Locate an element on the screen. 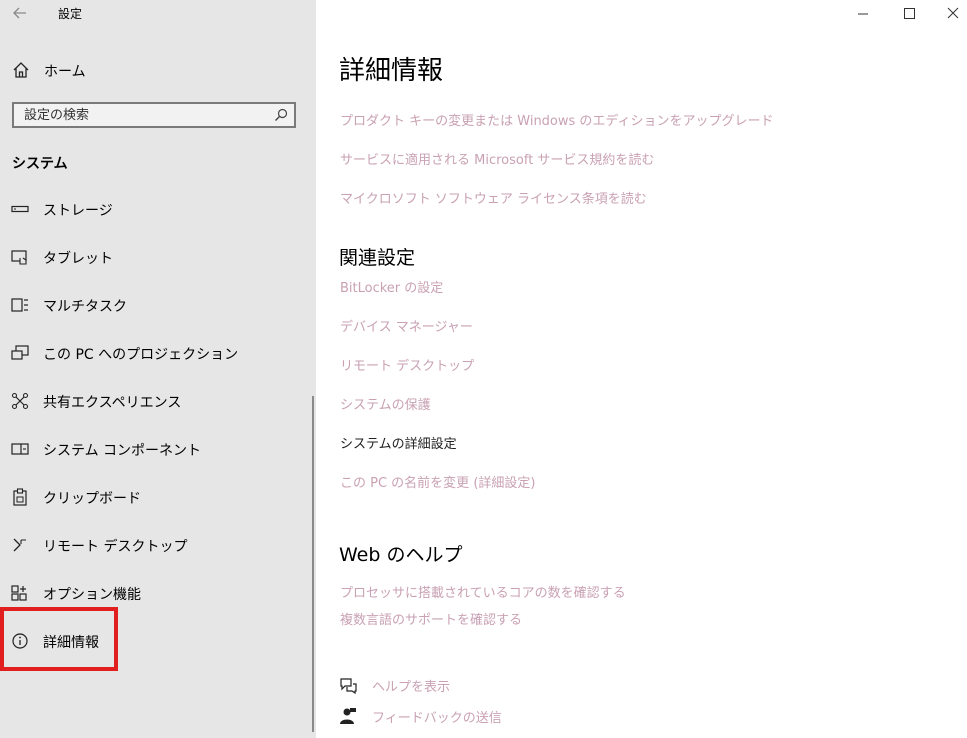  minimize-icon is located at coordinates (863, 14).